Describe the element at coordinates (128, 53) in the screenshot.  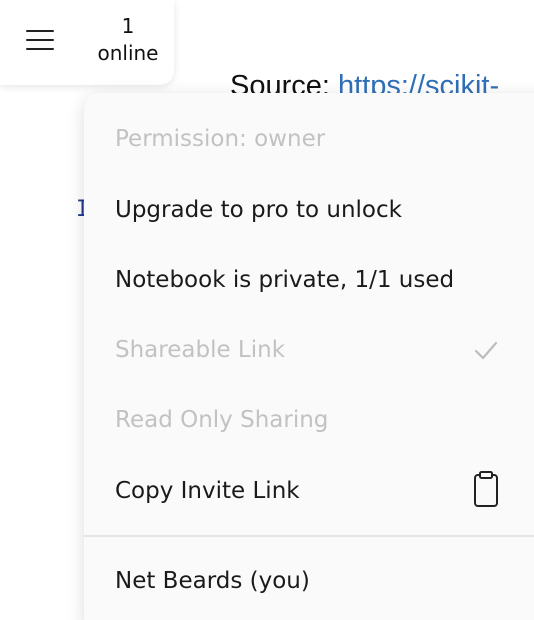
I see `online-label: online` at that location.